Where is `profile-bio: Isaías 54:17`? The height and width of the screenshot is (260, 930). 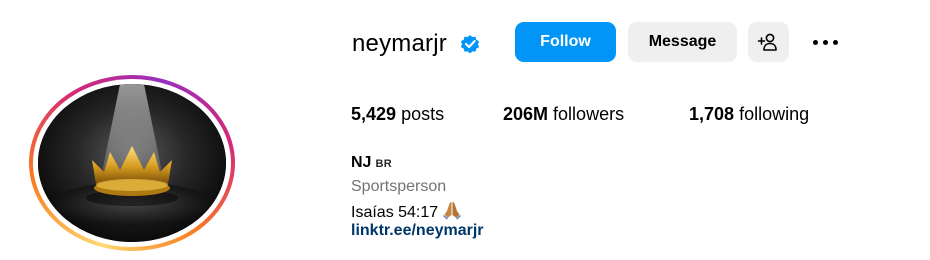 profile-bio: Isaías 54:17 is located at coordinates (406, 211).